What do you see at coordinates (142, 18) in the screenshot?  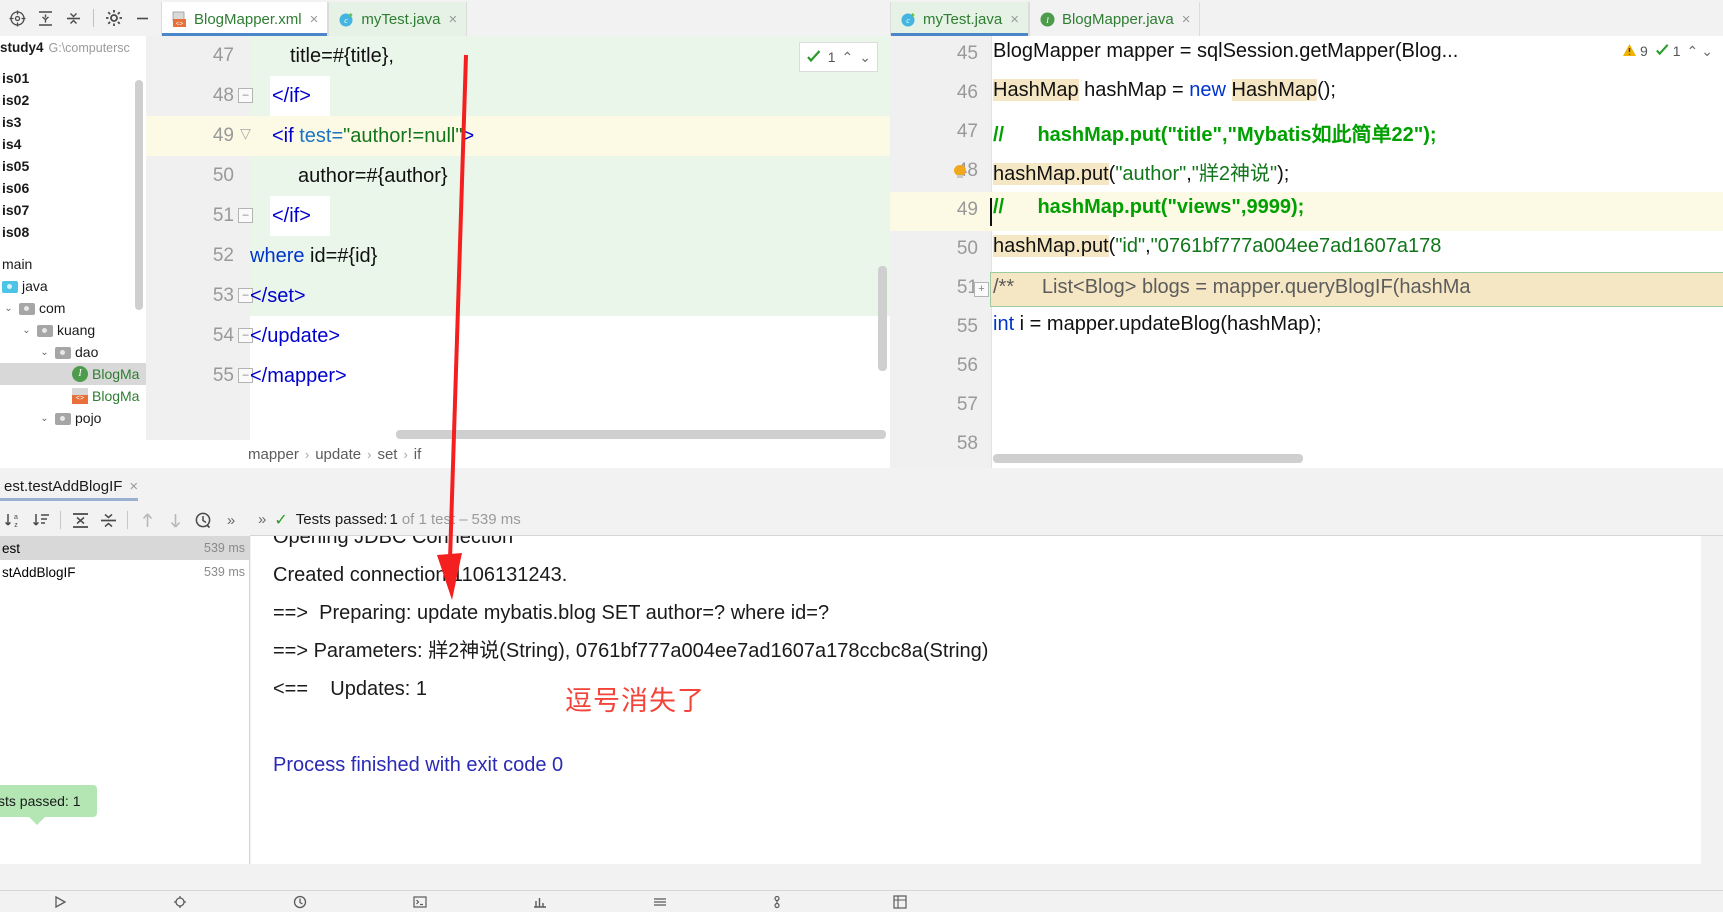 I see `minimize-icon` at bounding box center [142, 18].